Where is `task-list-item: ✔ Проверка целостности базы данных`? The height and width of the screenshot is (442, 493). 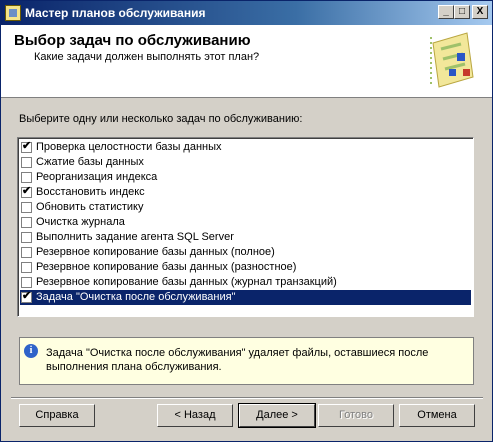
task-list-item: ✔ Проверка целостности базы данных is located at coordinates (245, 147).